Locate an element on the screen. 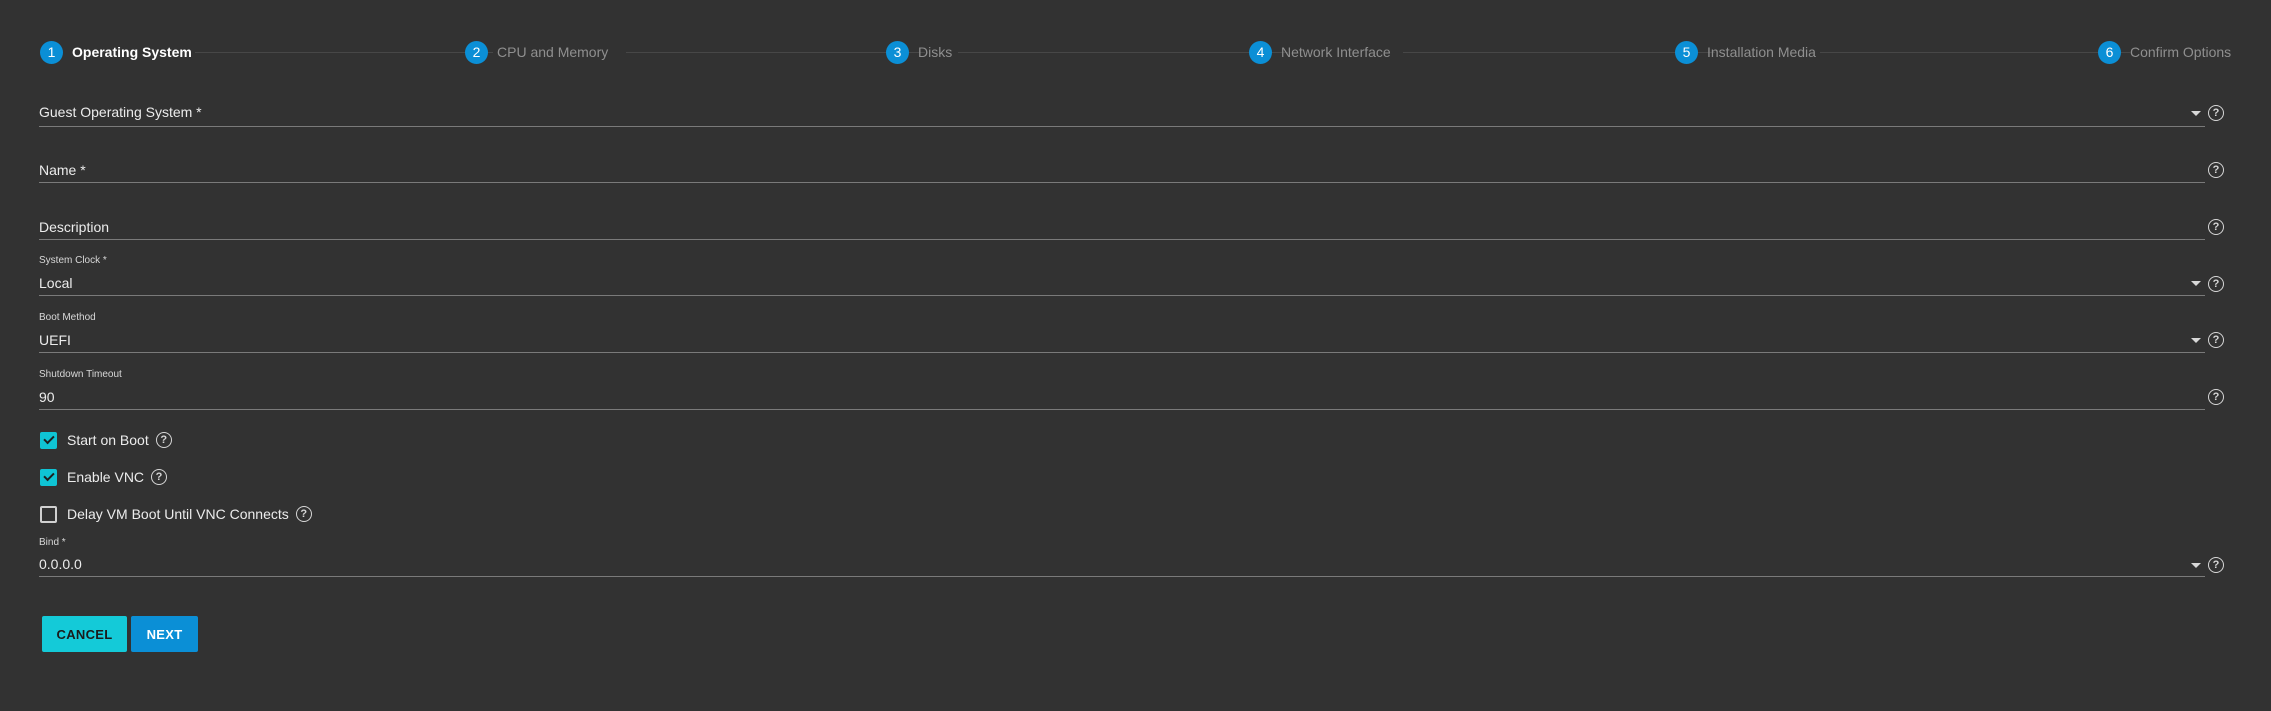 This screenshot has height=711, width=2271. step-installation-media: 5 Installation Media is located at coordinates (1745, 52).